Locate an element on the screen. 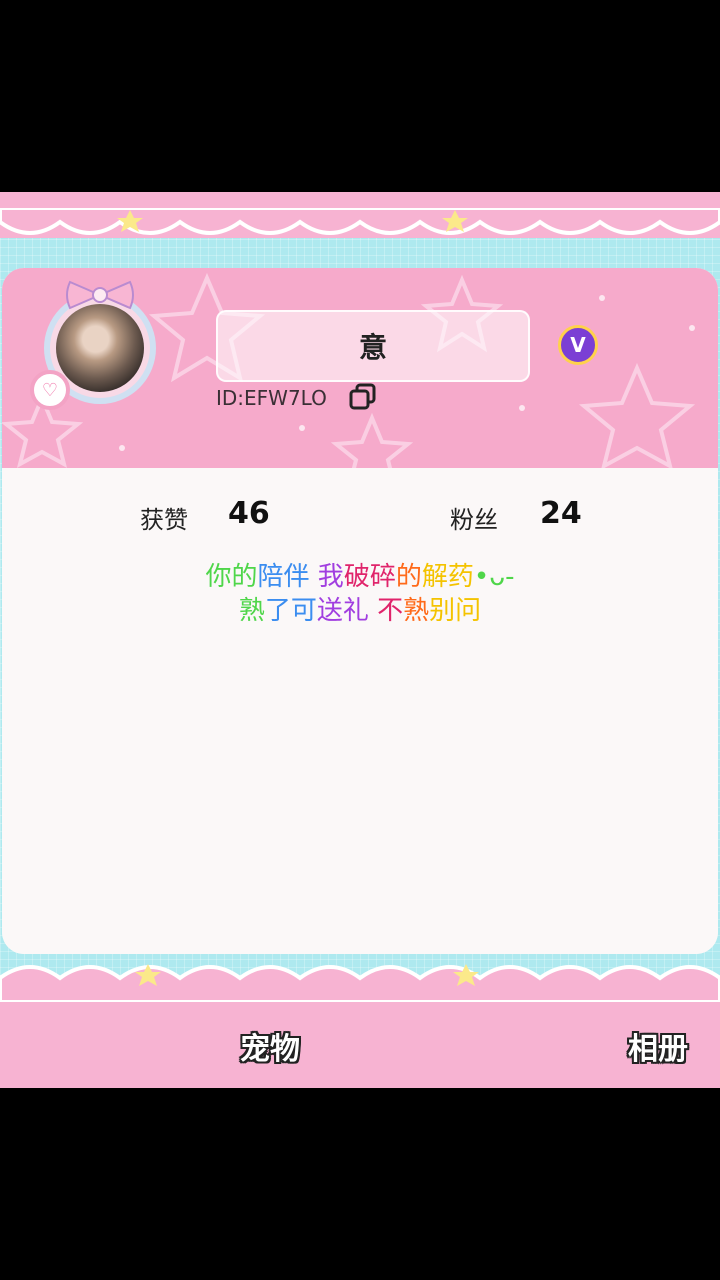 This screenshot has width=720, height=1280. bio-segment: 了可 is located at coordinates (290, 611).